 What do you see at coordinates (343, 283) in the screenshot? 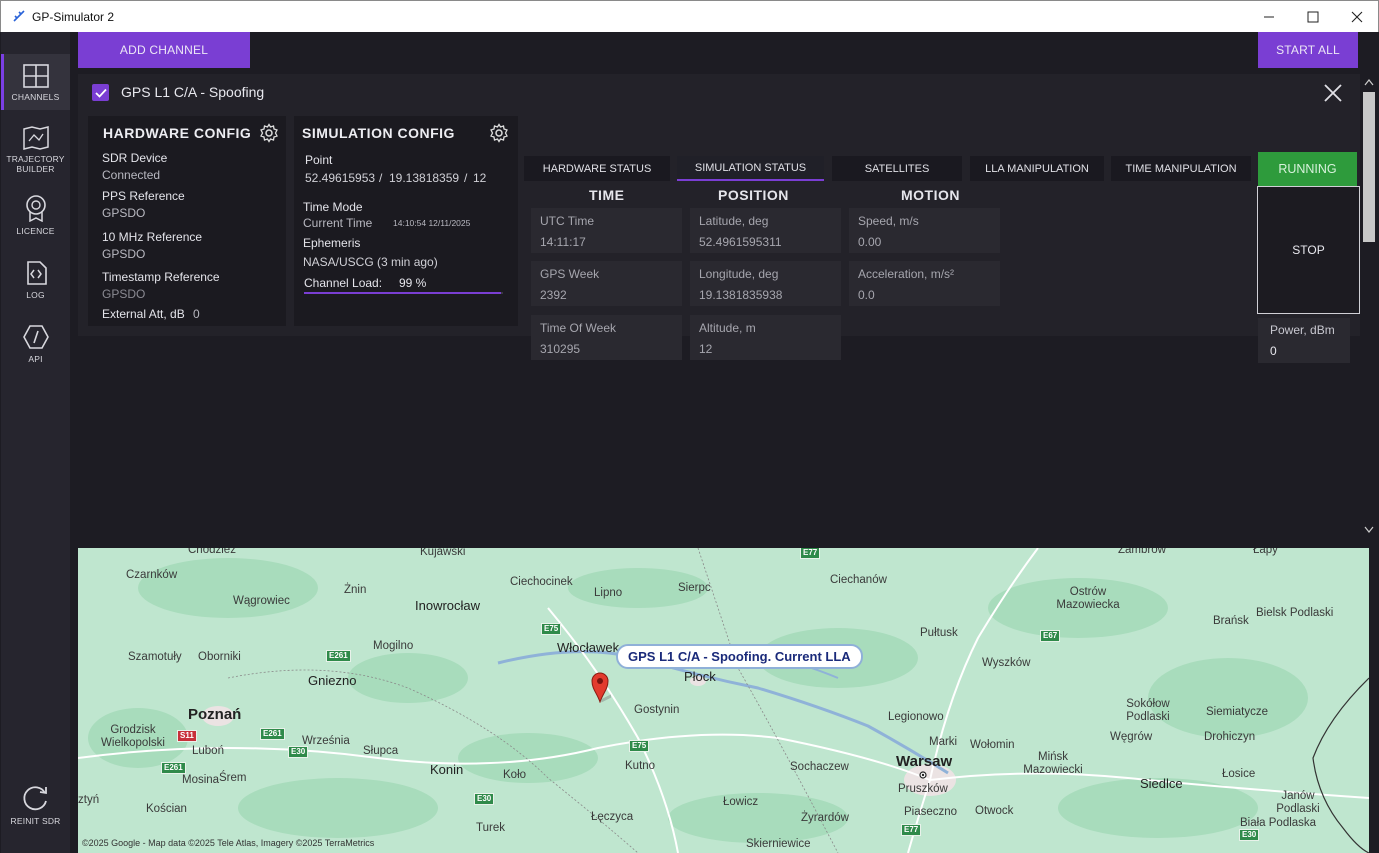
I see `channel-load-label: Channel Load:` at bounding box center [343, 283].